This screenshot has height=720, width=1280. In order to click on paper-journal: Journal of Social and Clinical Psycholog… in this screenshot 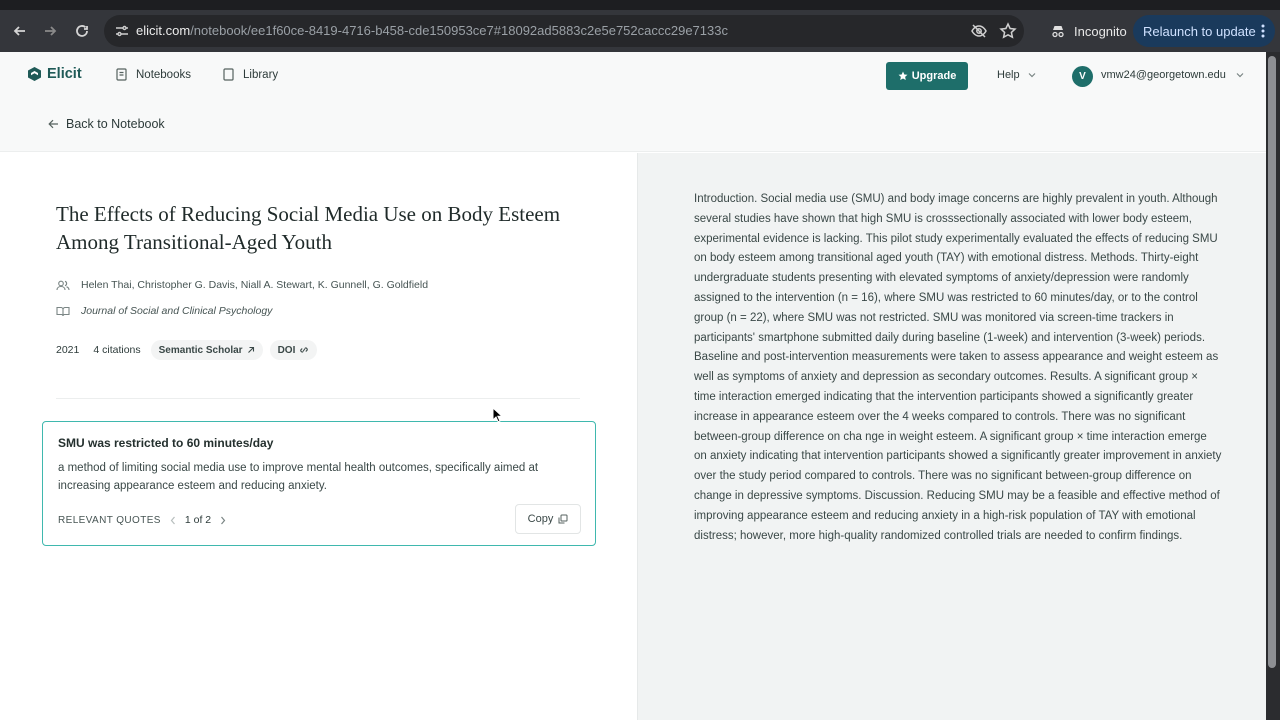, I will do `click(177, 311)`.